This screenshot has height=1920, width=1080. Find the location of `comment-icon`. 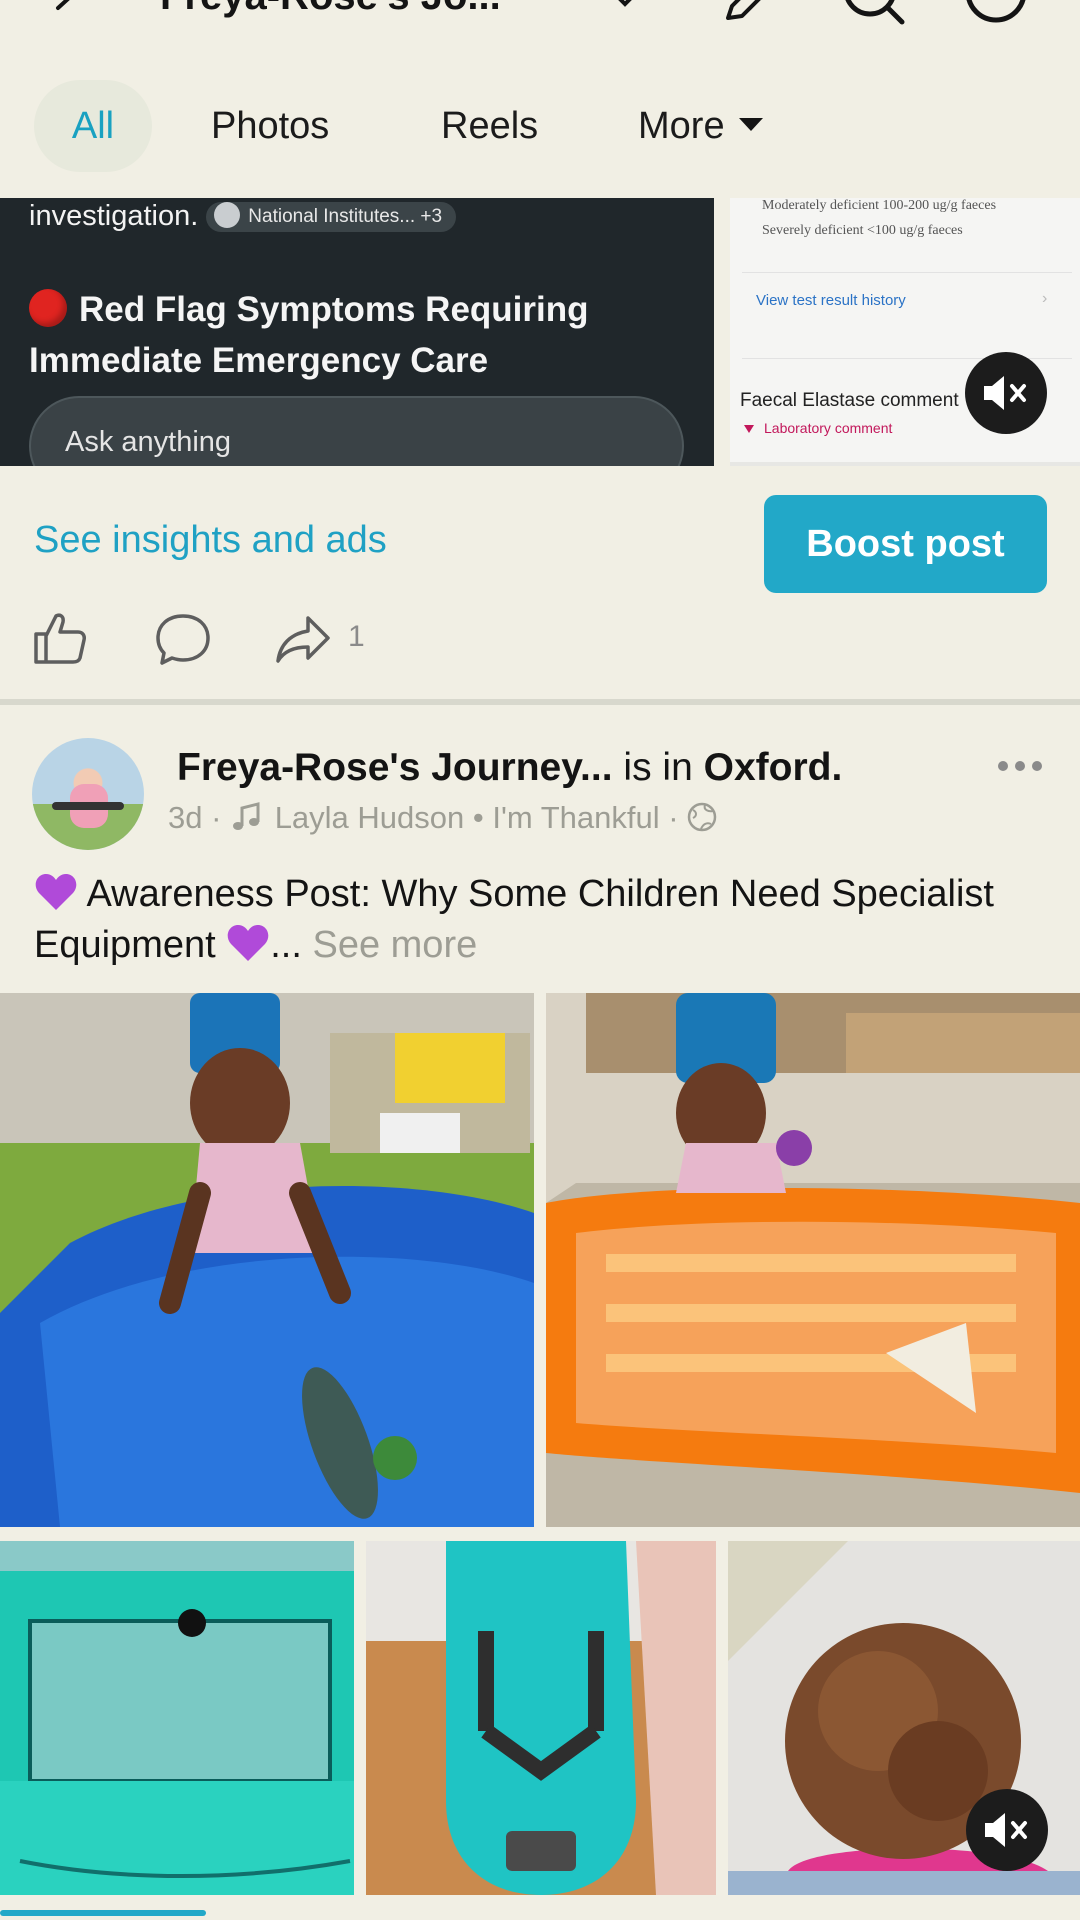

comment-icon is located at coordinates (183, 639).